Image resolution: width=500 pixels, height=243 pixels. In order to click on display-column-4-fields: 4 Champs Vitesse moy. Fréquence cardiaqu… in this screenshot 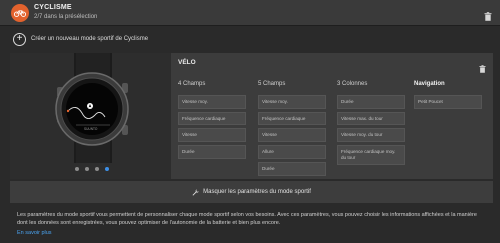, I will do `click(213, 121)`.